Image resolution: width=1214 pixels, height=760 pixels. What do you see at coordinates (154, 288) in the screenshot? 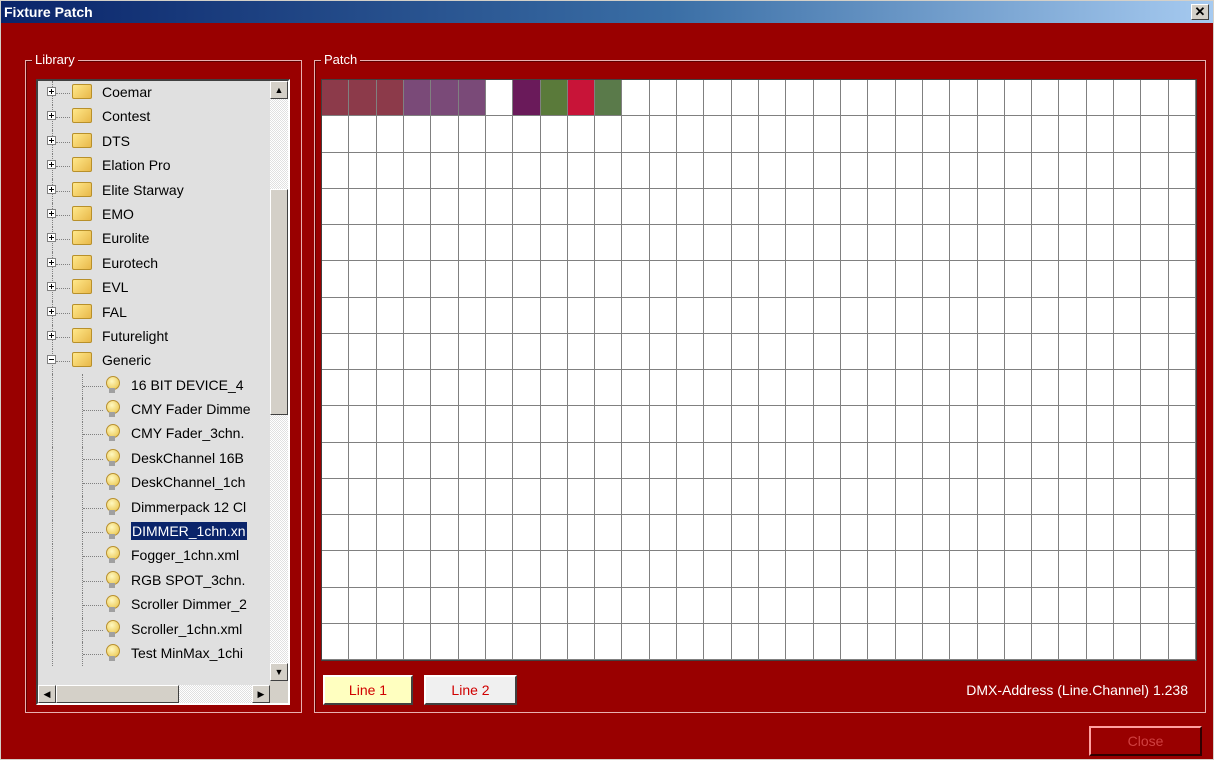
I see `tree-folder: EVL` at bounding box center [154, 288].